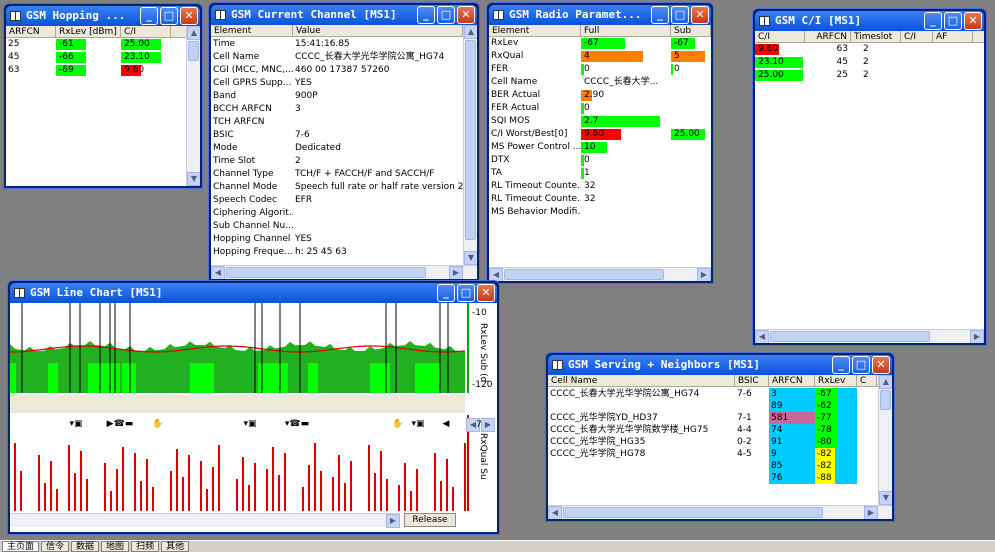  What do you see at coordinates (713, 430) in the screenshot?
I see `table-row: CCCC_长春大学光华学院数学楼_HG75 4-4 74 -78` at bounding box center [713, 430].